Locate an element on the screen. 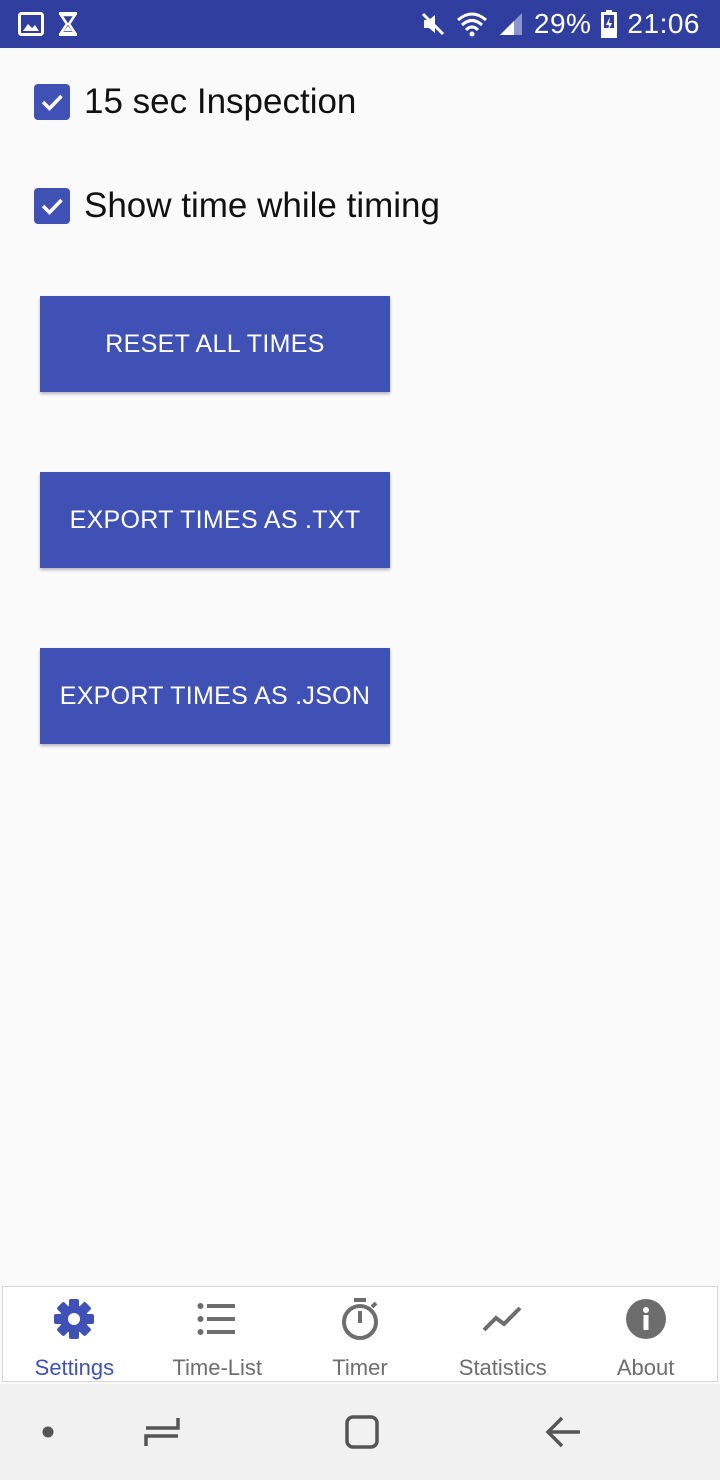 The image size is (720, 1480). nav-item-settings: Settings is located at coordinates (74, 1334).